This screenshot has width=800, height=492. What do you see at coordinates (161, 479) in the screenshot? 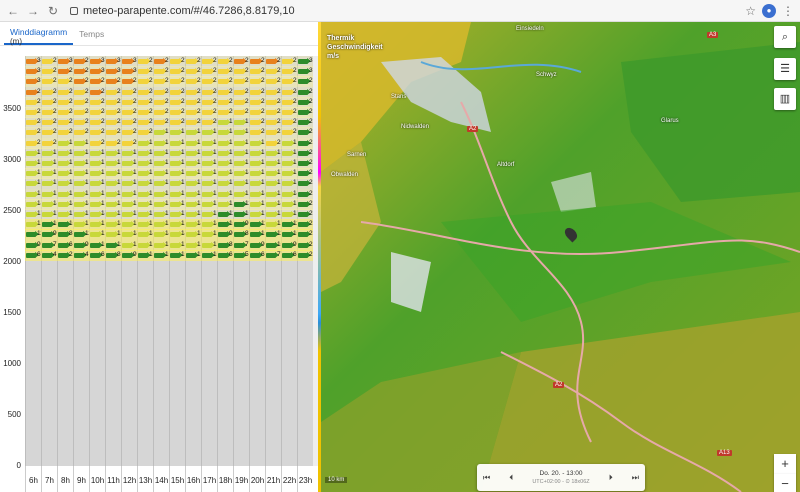
I see `hour-tick: 14h` at bounding box center [161, 479].